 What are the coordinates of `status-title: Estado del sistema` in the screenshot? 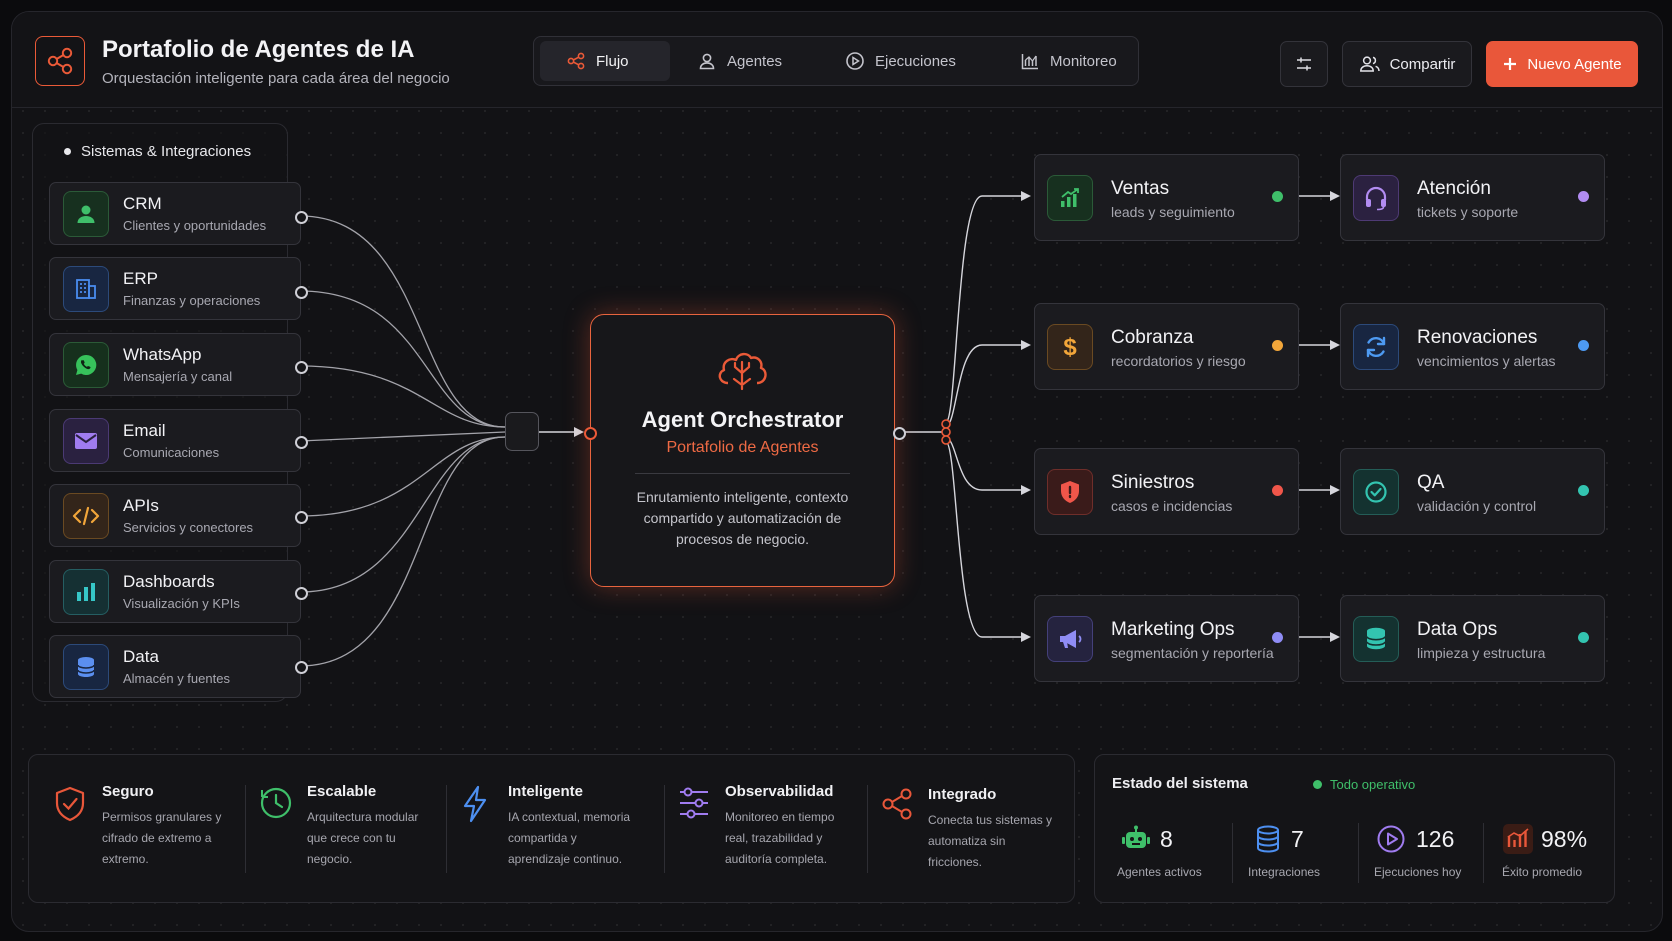 It's located at (1180, 783).